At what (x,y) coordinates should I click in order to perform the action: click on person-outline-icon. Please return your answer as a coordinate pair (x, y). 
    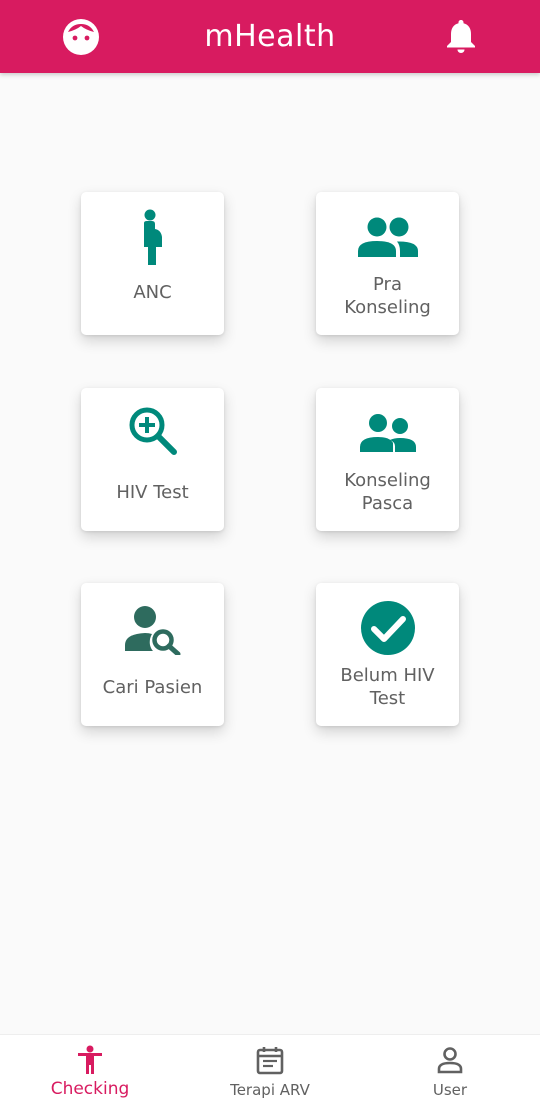
    Looking at the image, I should click on (450, 1060).